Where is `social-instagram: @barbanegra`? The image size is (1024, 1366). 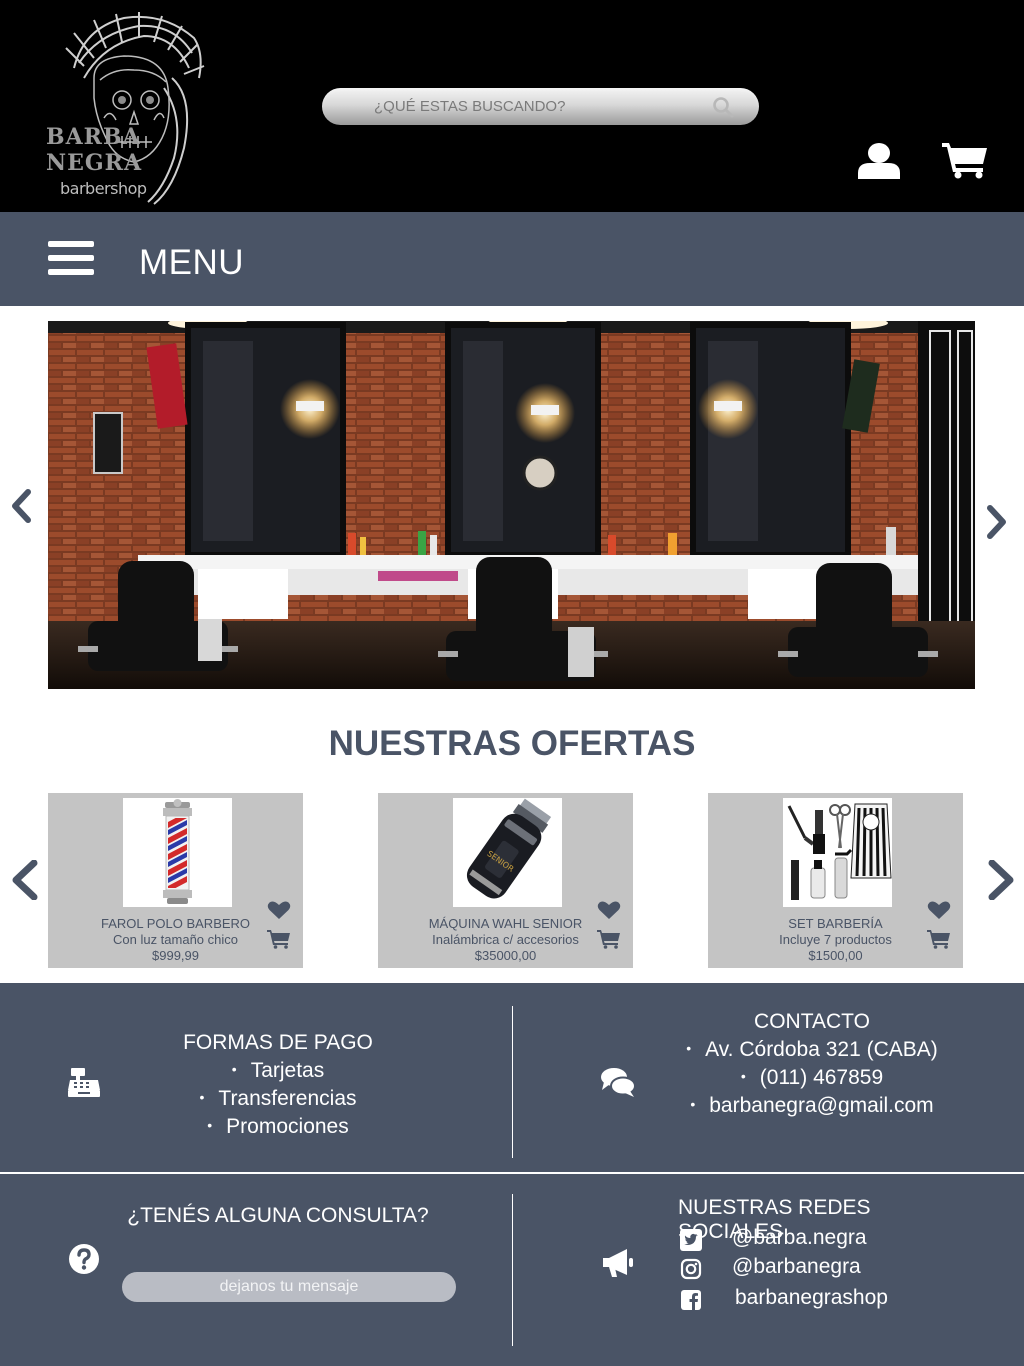
social-instagram: @barbanegra is located at coordinates (830, 1268).